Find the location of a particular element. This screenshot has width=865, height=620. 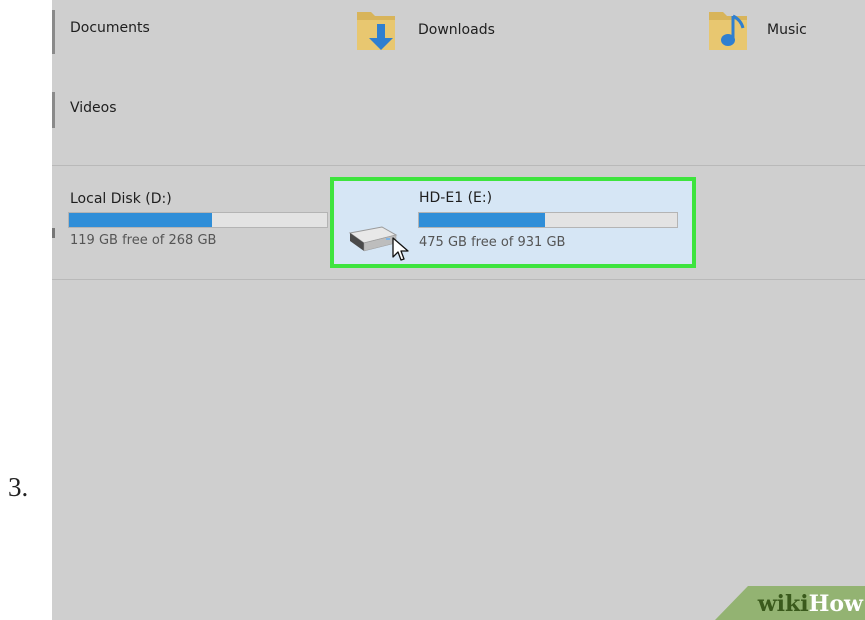

music-folder-icon is located at coordinates (728, 31).